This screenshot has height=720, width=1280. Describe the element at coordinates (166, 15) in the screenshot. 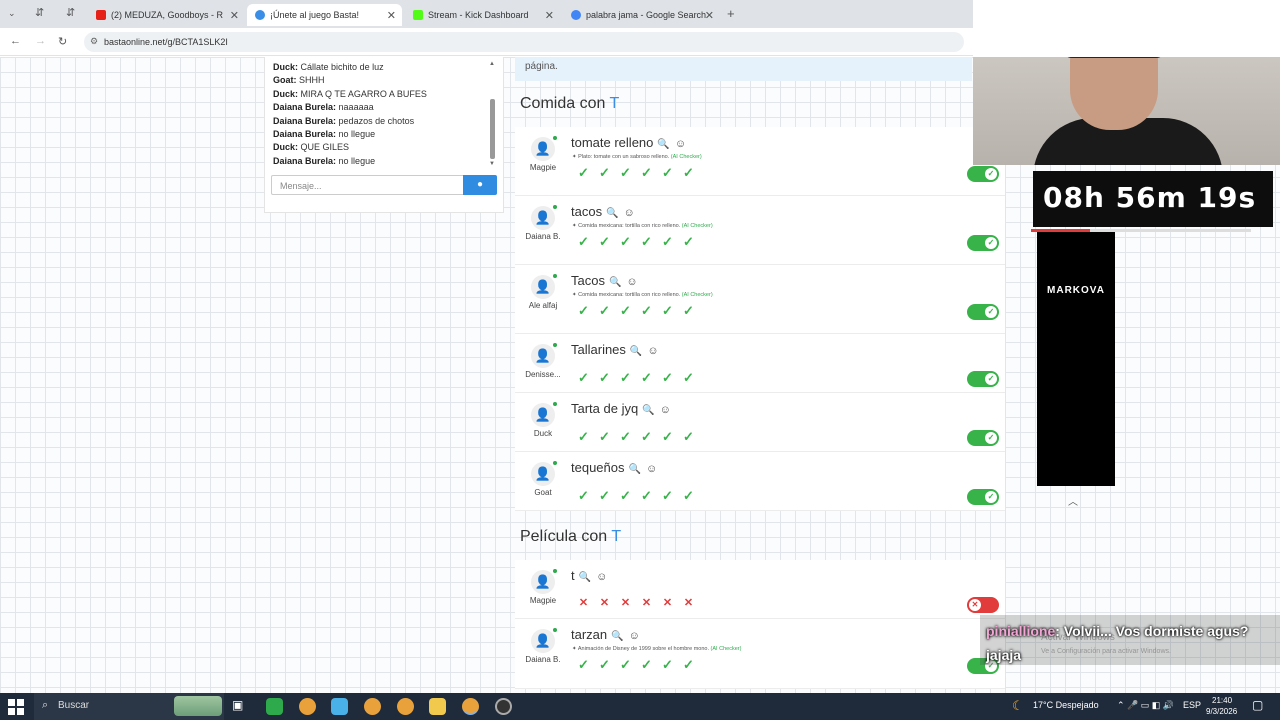

I see `tab-youtube: (2) MEDUZA, Goodboys - R ✕` at that location.